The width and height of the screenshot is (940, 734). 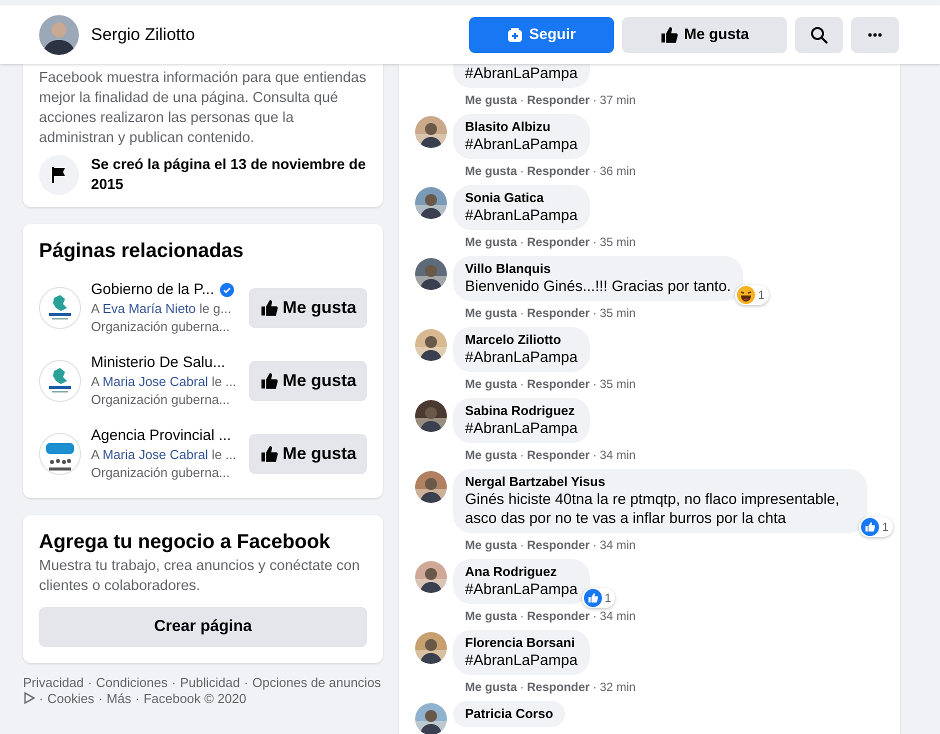 What do you see at coordinates (53, 683) in the screenshot?
I see `footer-link: Privacidad` at bounding box center [53, 683].